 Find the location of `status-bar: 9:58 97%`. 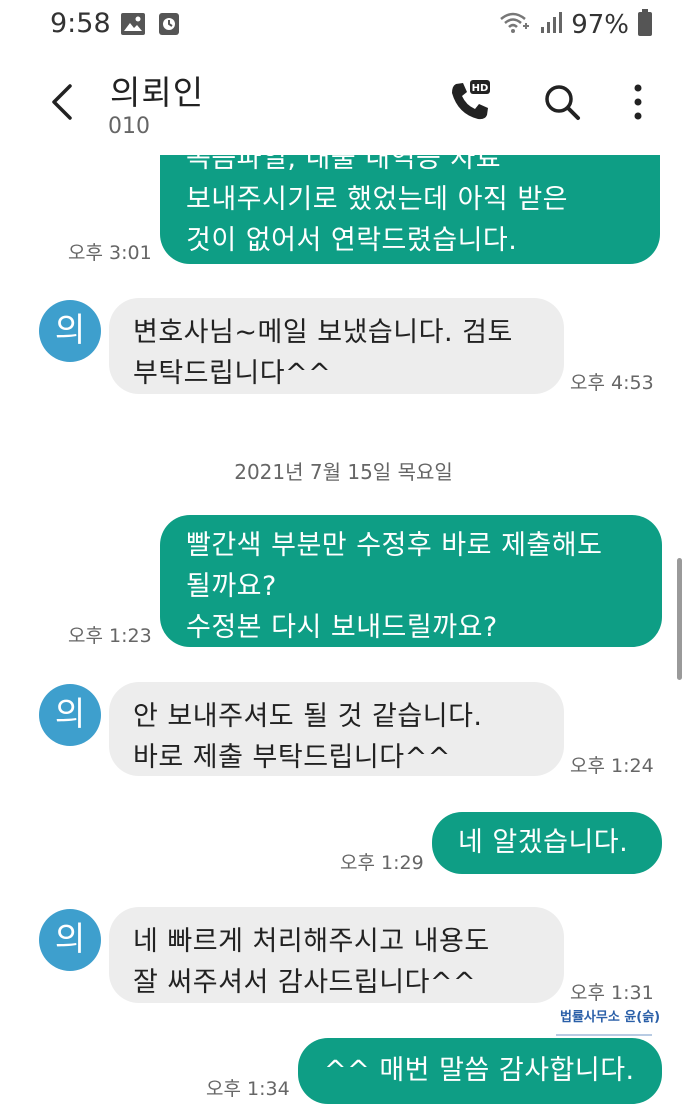

status-bar: 9:58 97% is located at coordinates (343, 25).